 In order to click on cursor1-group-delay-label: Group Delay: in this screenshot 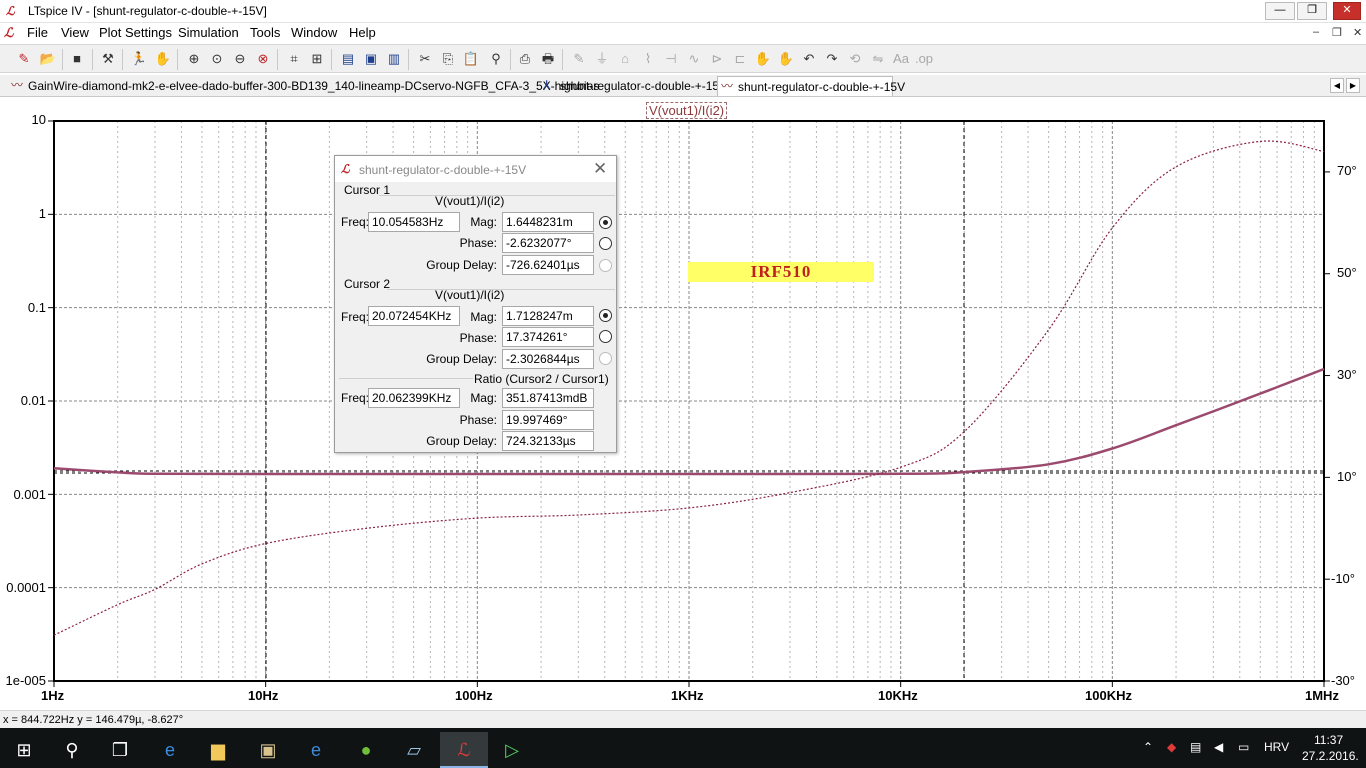, I will do `click(461, 265)`.